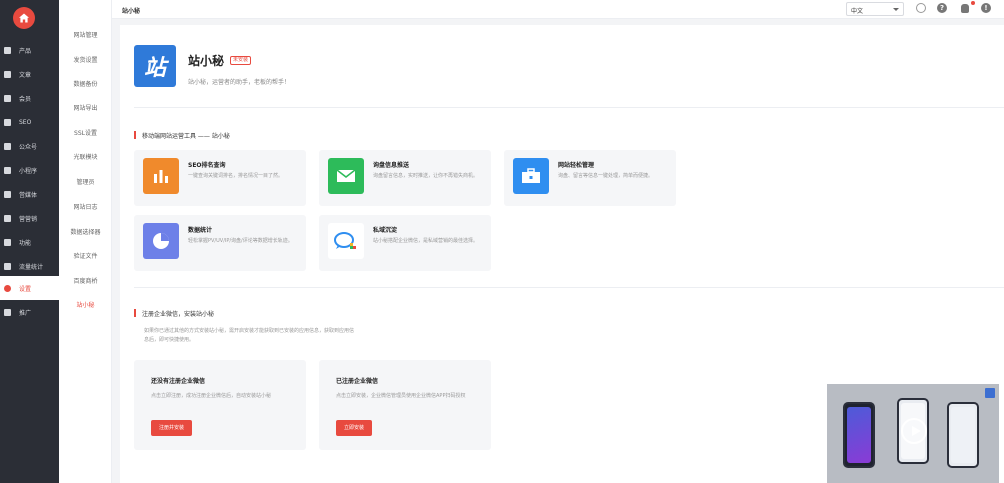  I want to click on sidebar-item-media: 営媒体, so click(29, 194).